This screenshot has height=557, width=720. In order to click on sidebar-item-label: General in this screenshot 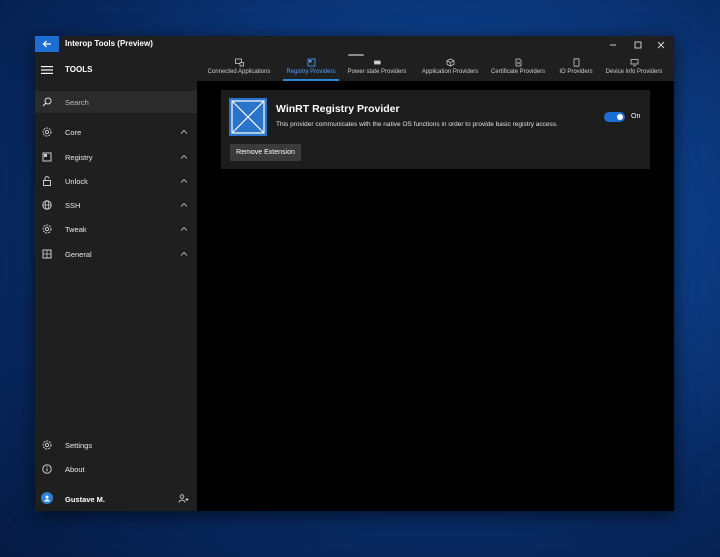, I will do `click(78, 254)`.